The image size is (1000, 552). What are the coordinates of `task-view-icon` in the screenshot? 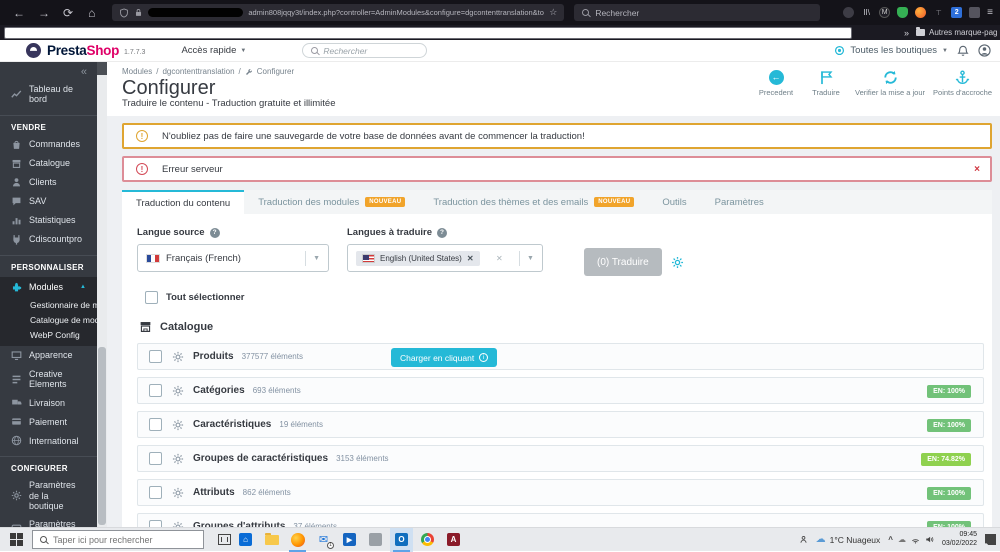 It's located at (224, 539).